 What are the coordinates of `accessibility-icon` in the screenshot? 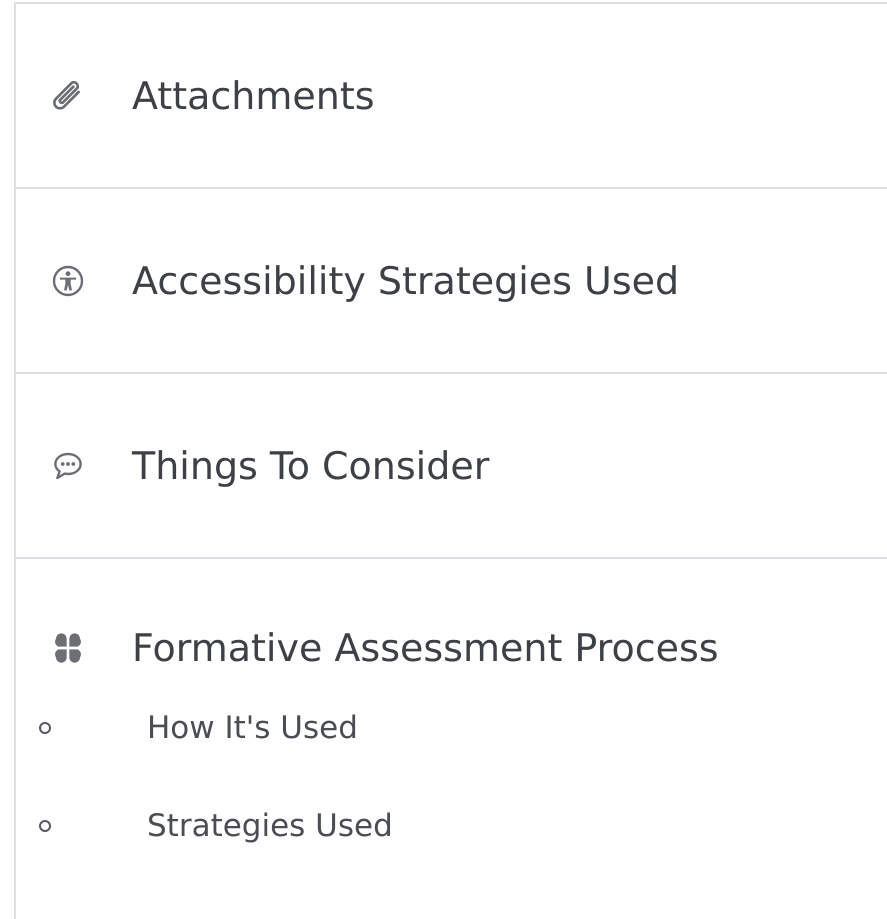 It's located at (68, 280).